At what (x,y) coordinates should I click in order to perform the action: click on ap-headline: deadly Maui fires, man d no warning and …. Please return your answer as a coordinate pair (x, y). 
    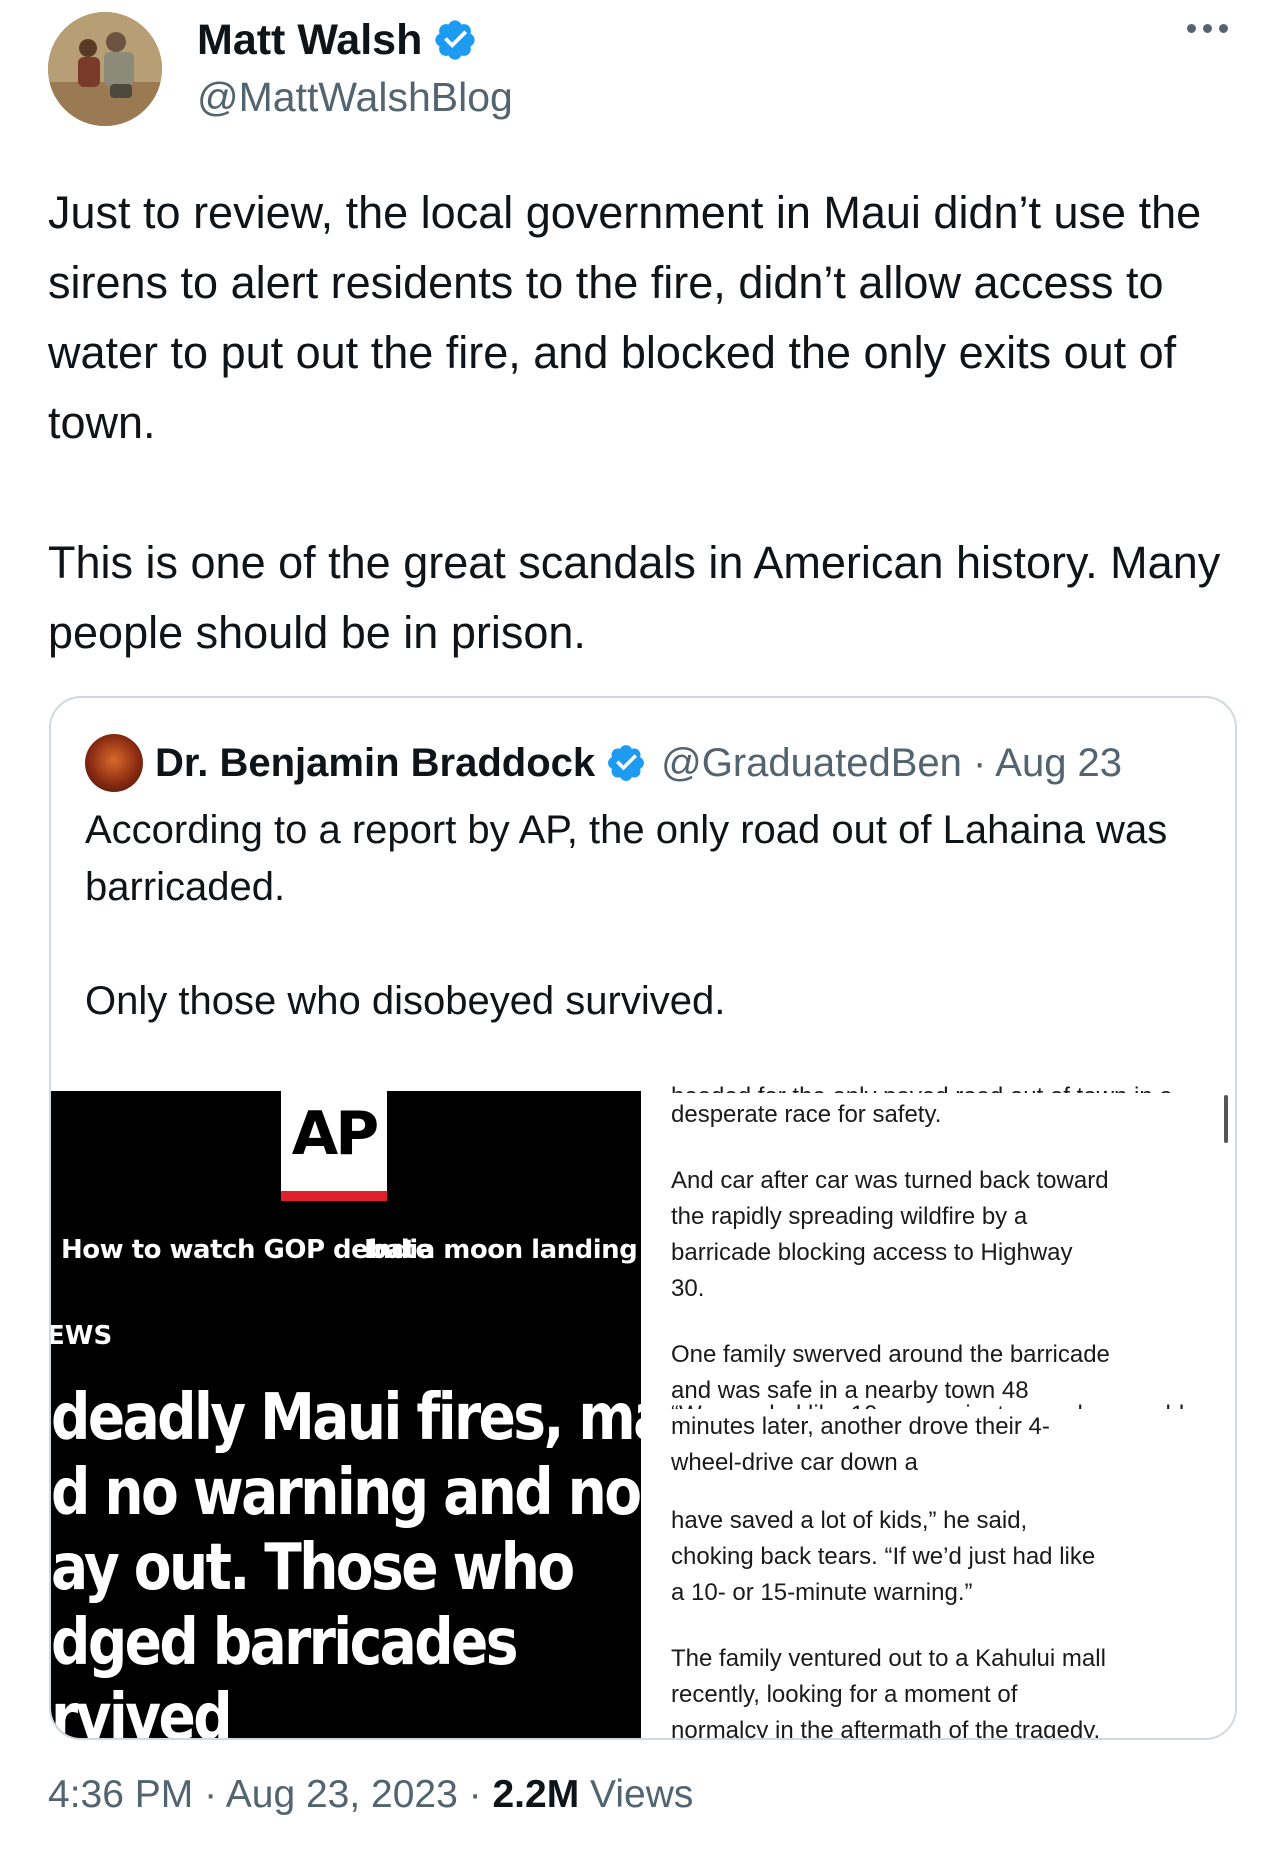
    Looking at the image, I should click on (346, 1560).